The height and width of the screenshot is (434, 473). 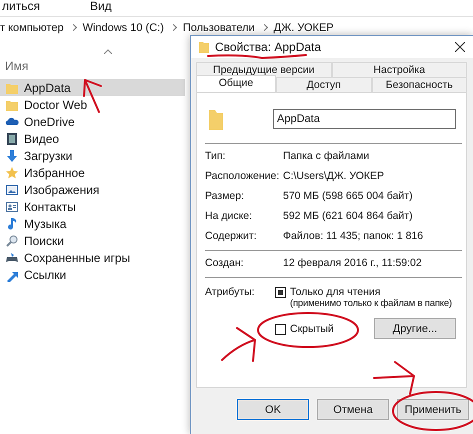 I want to click on file-row: Изображения, so click(x=92, y=189).